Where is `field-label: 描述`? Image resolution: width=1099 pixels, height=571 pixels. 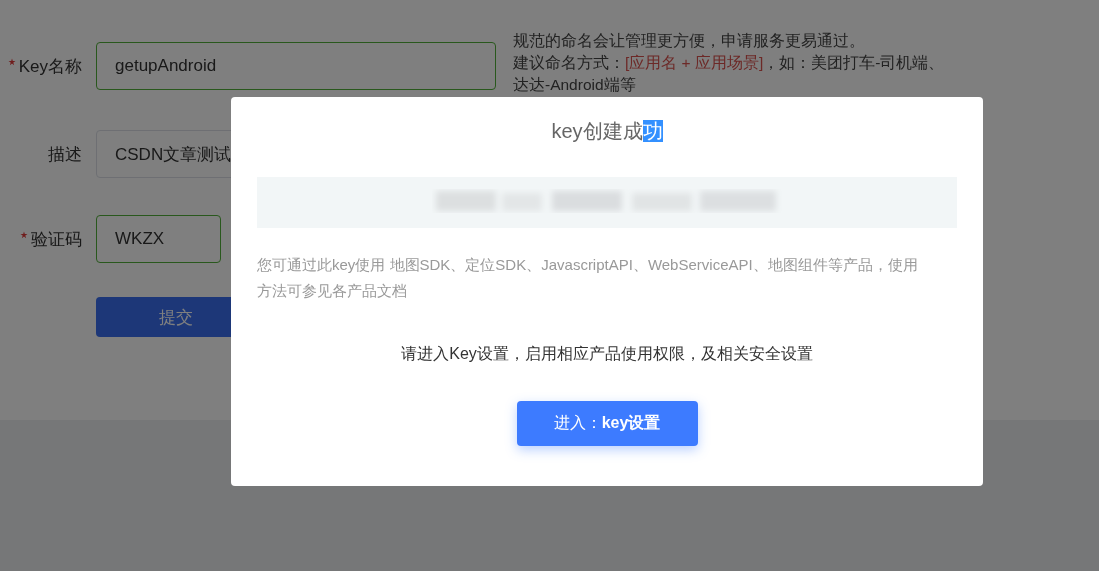 field-label: 描述 is located at coordinates (65, 154).